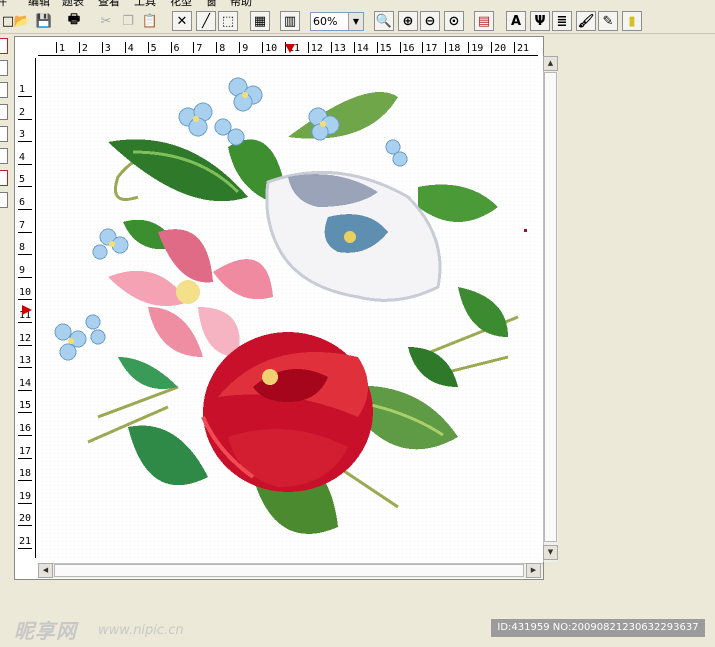 The height and width of the screenshot is (647, 715). I want to click on zoom-fit-icon: ⊙, so click(454, 21).